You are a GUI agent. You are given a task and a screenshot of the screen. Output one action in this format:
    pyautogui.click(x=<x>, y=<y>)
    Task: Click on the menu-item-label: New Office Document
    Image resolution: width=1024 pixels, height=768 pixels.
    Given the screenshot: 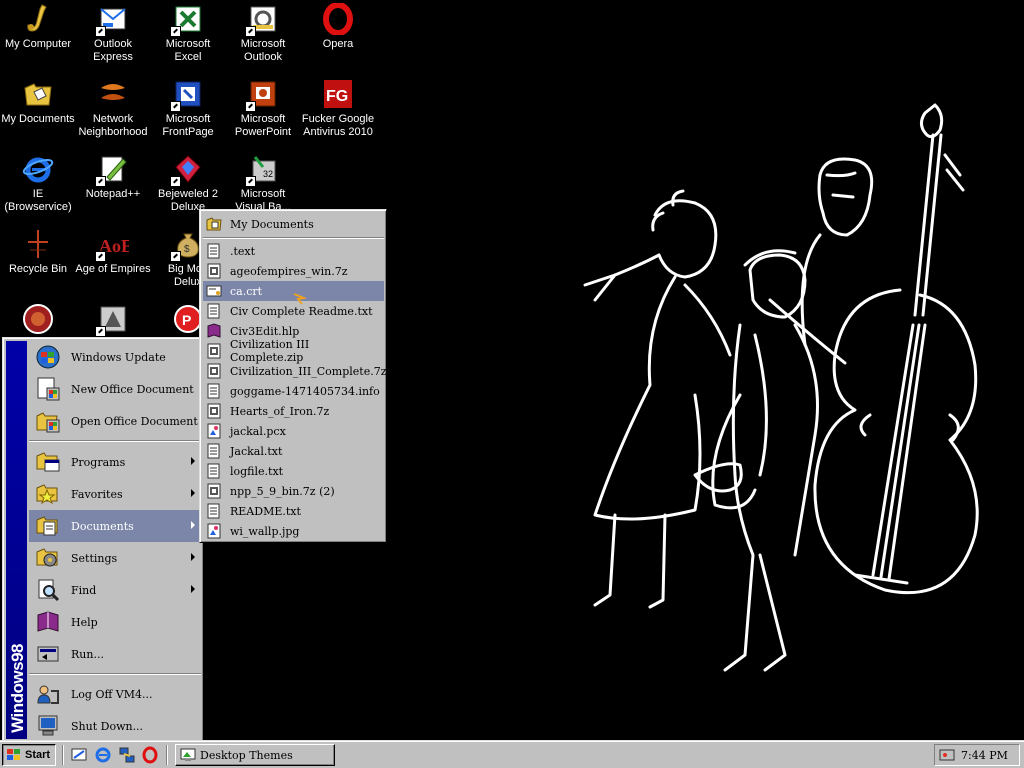 What is the action you would take?
    pyautogui.click(x=132, y=389)
    